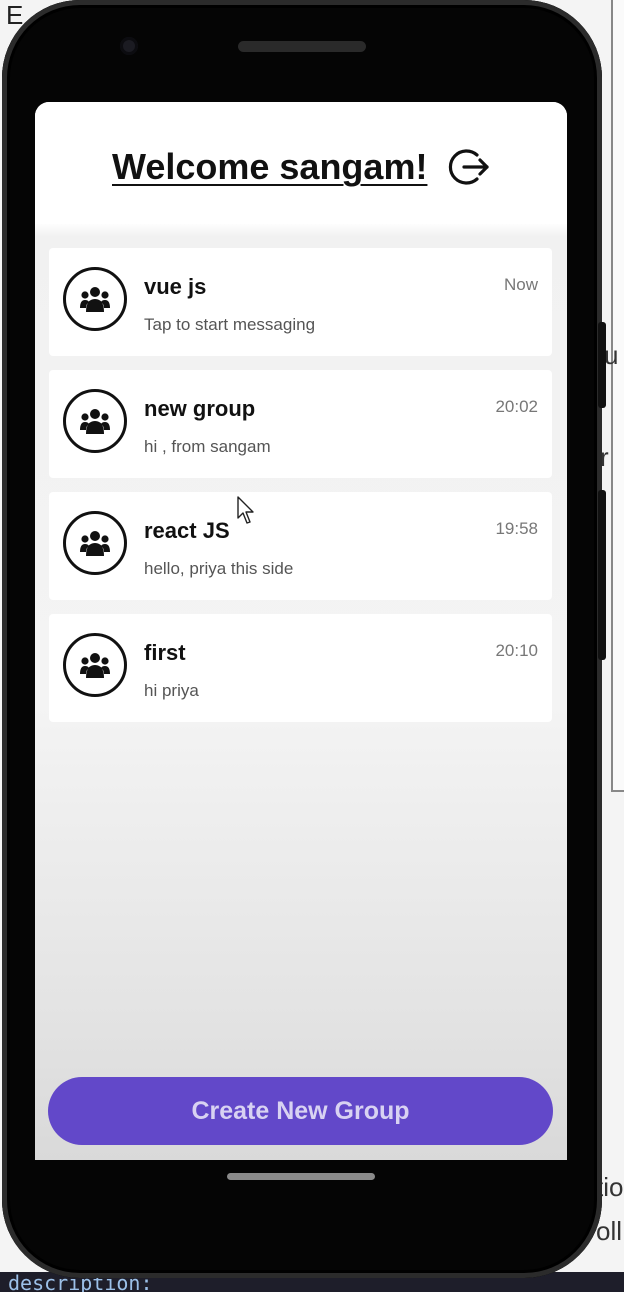 This screenshot has height=1292, width=624. I want to click on chat-last-message: hello, priya this side, so click(219, 568).